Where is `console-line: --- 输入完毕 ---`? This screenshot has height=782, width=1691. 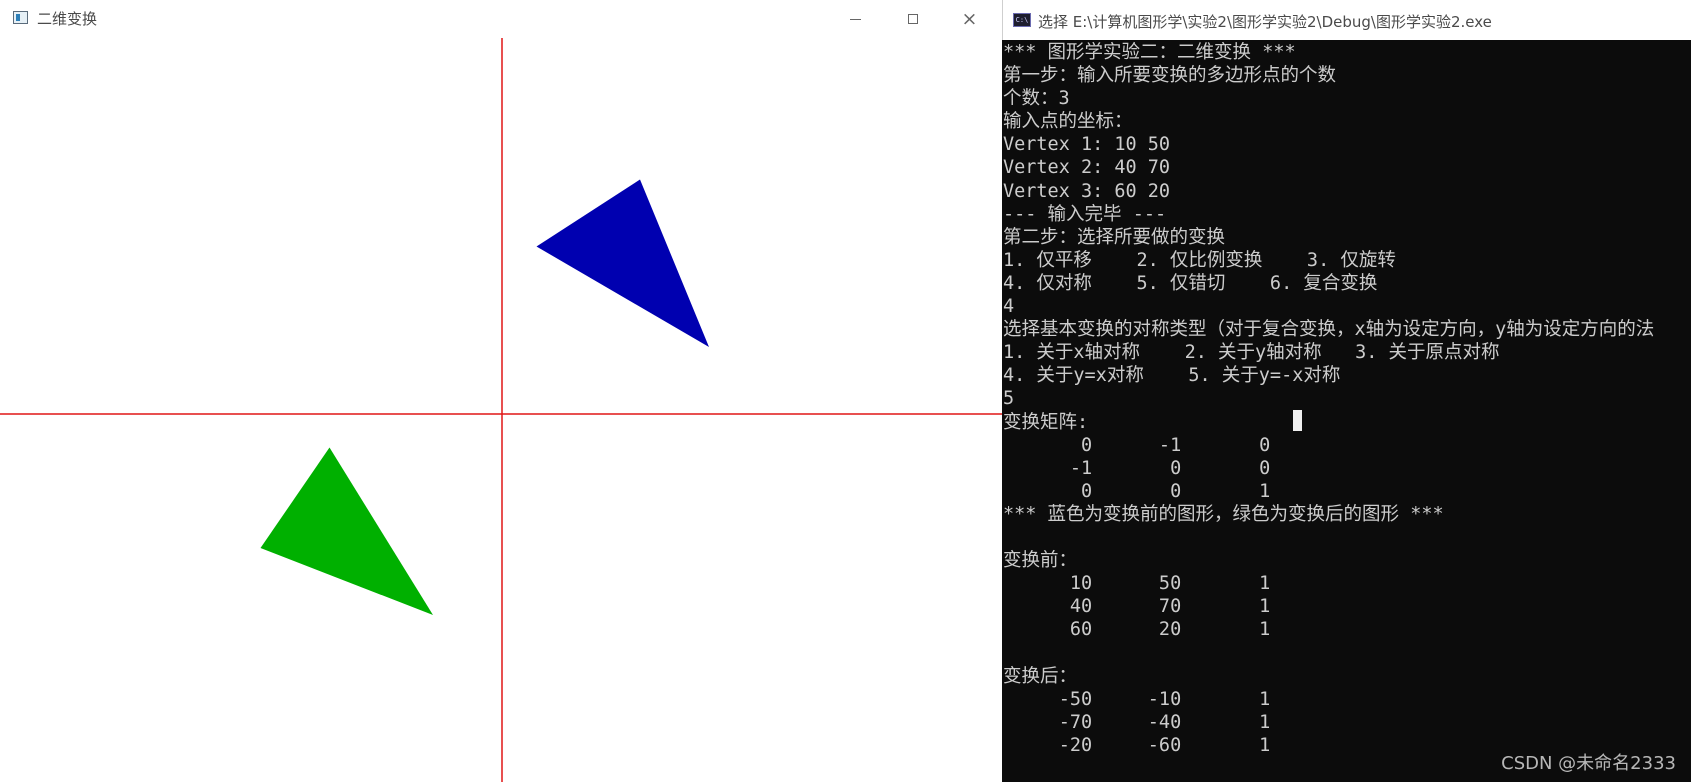
console-line: --- 输入完毕 --- is located at coordinates (1085, 214).